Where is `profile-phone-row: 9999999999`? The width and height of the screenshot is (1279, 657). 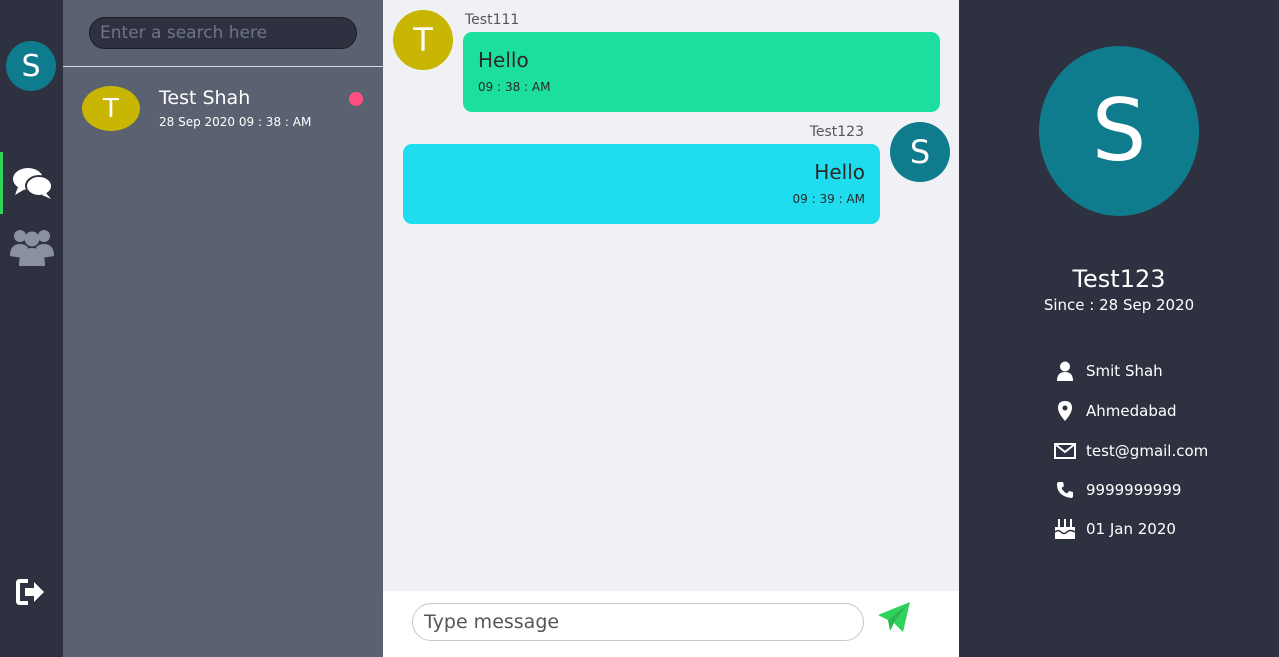
profile-phone-row: 9999999999 is located at coordinates (1164, 492).